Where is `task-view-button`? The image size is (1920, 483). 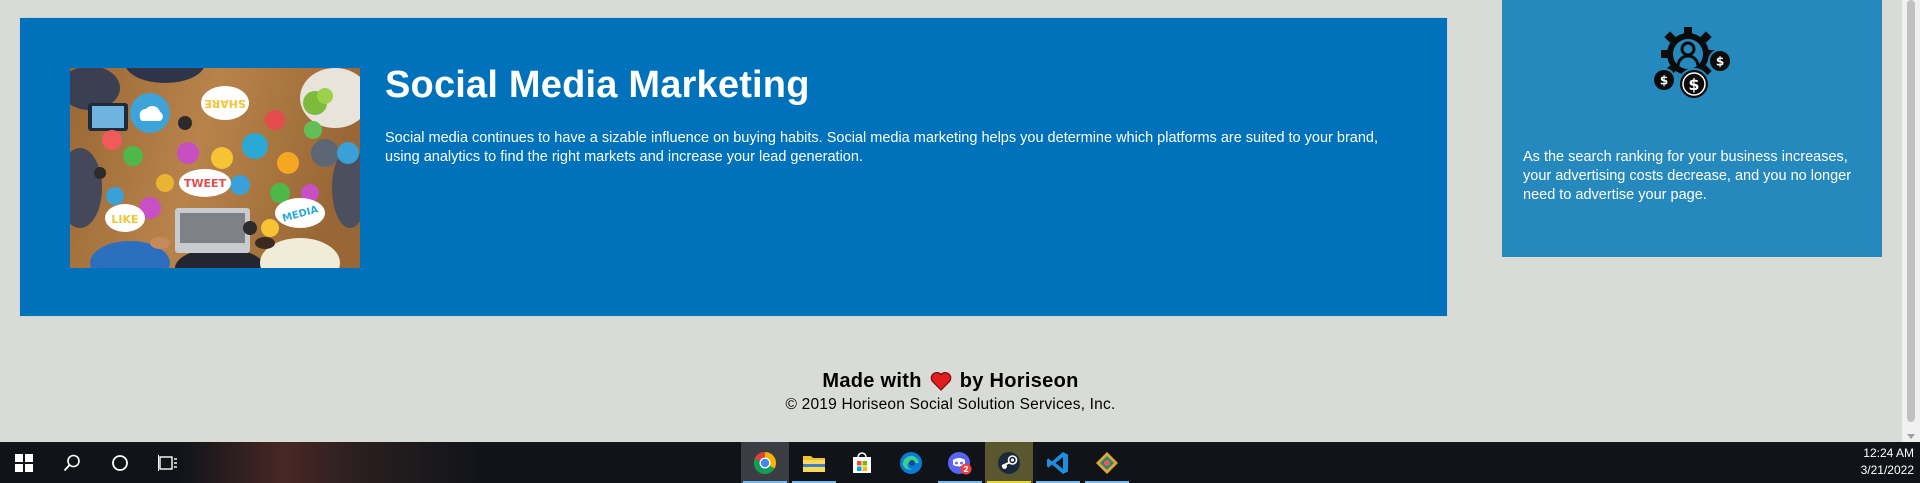
task-view-button is located at coordinates (168, 462).